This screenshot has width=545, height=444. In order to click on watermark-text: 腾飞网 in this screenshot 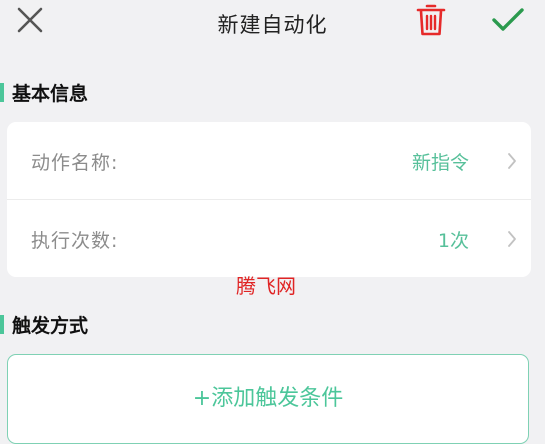, I will do `click(266, 286)`.